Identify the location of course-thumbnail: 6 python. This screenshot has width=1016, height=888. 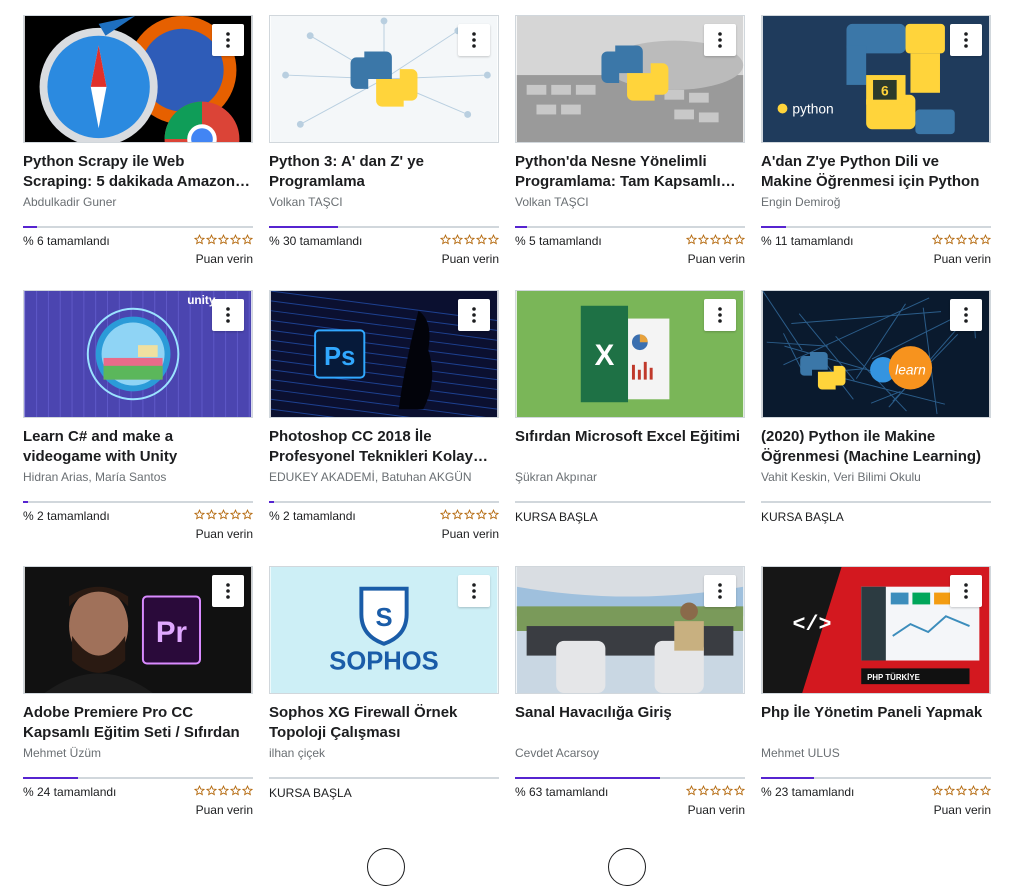
(876, 79).